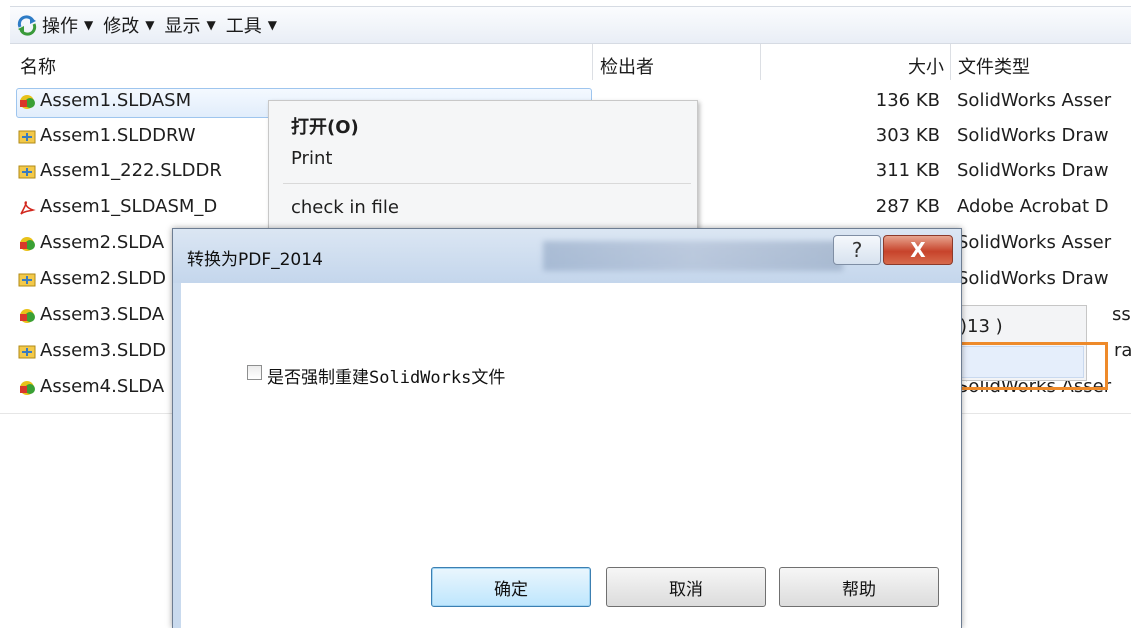  I want to click on menu-modify-label: 修改, so click(121, 26).